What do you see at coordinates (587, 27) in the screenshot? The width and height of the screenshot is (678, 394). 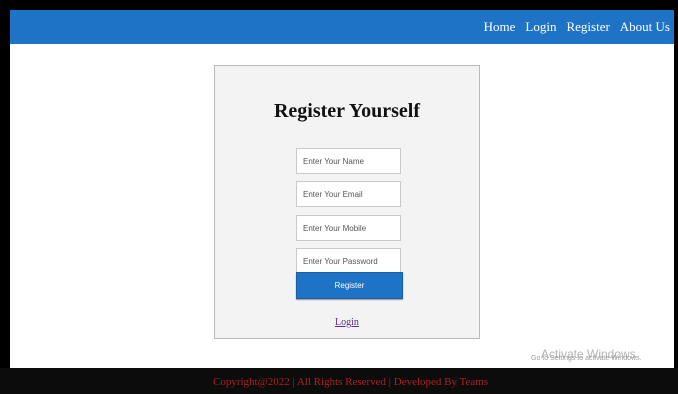 I see `nav-register-link: Register` at bounding box center [587, 27].